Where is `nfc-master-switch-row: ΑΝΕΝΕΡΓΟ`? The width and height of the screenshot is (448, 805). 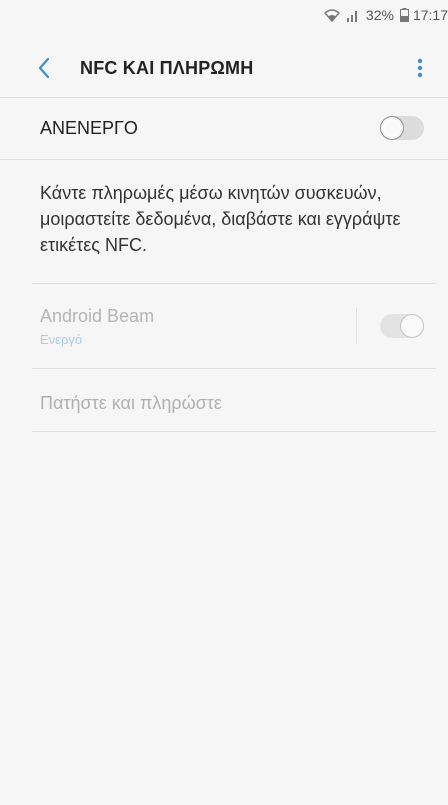
nfc-master-switch-row: ΑΝΕΝΕΡΓΟ is located at coordinates (224, 128).